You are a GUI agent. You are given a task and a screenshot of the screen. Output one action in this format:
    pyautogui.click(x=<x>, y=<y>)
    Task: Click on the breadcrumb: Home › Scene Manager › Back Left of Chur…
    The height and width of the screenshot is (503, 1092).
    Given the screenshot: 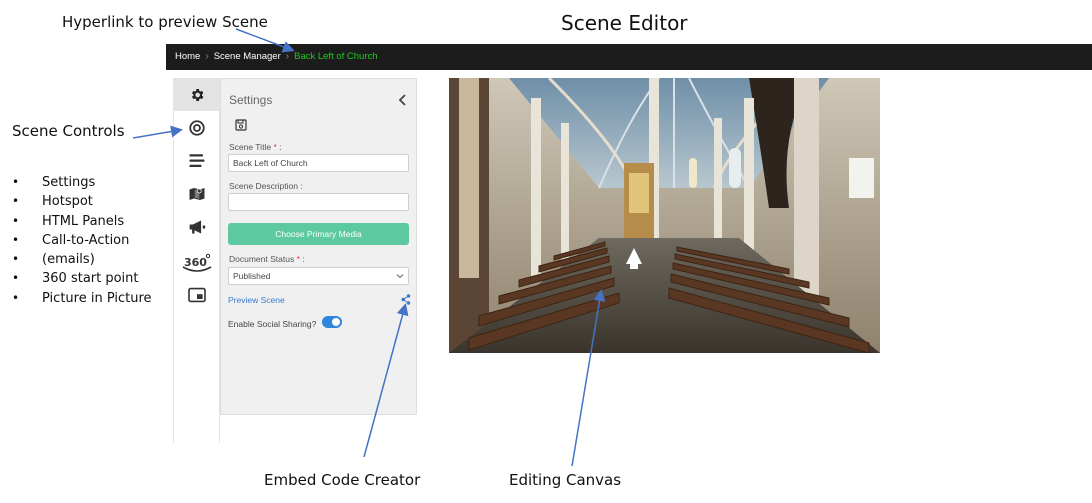 What is the action you would take?
    pyautogui.click(x=276, y=56)
    